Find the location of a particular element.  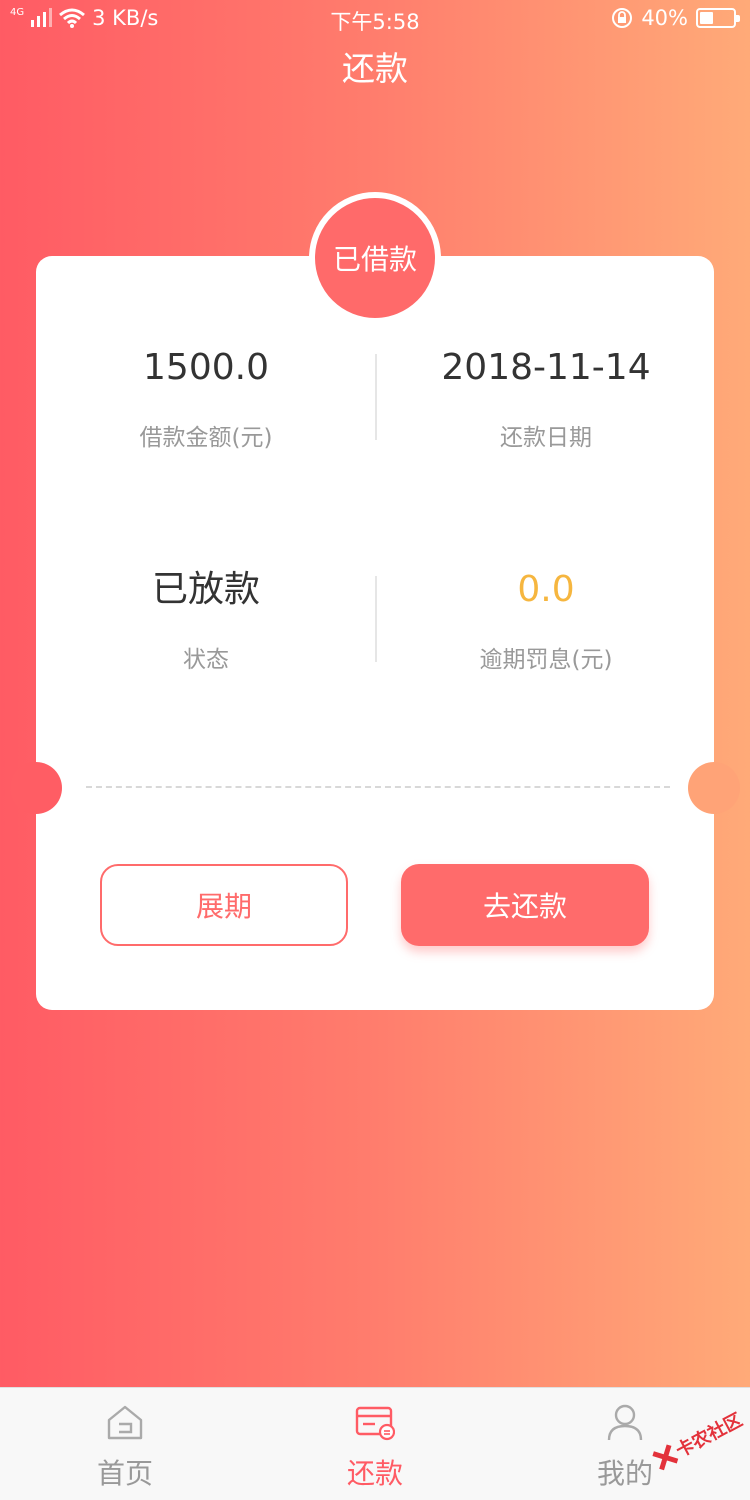

card-notch-right is located at coordinates (714, 788).